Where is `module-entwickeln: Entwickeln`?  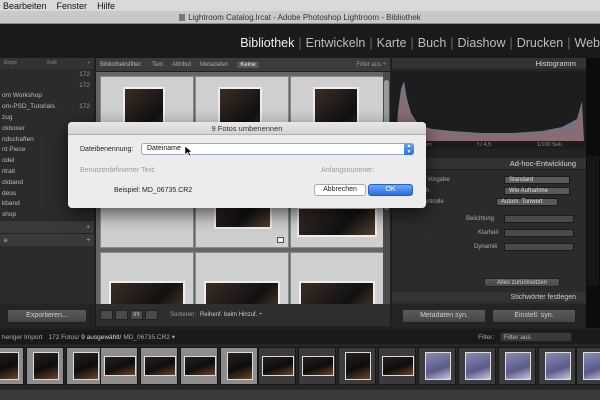
module-entwickeln: Entwickeln is located at coordinates (336, 43).